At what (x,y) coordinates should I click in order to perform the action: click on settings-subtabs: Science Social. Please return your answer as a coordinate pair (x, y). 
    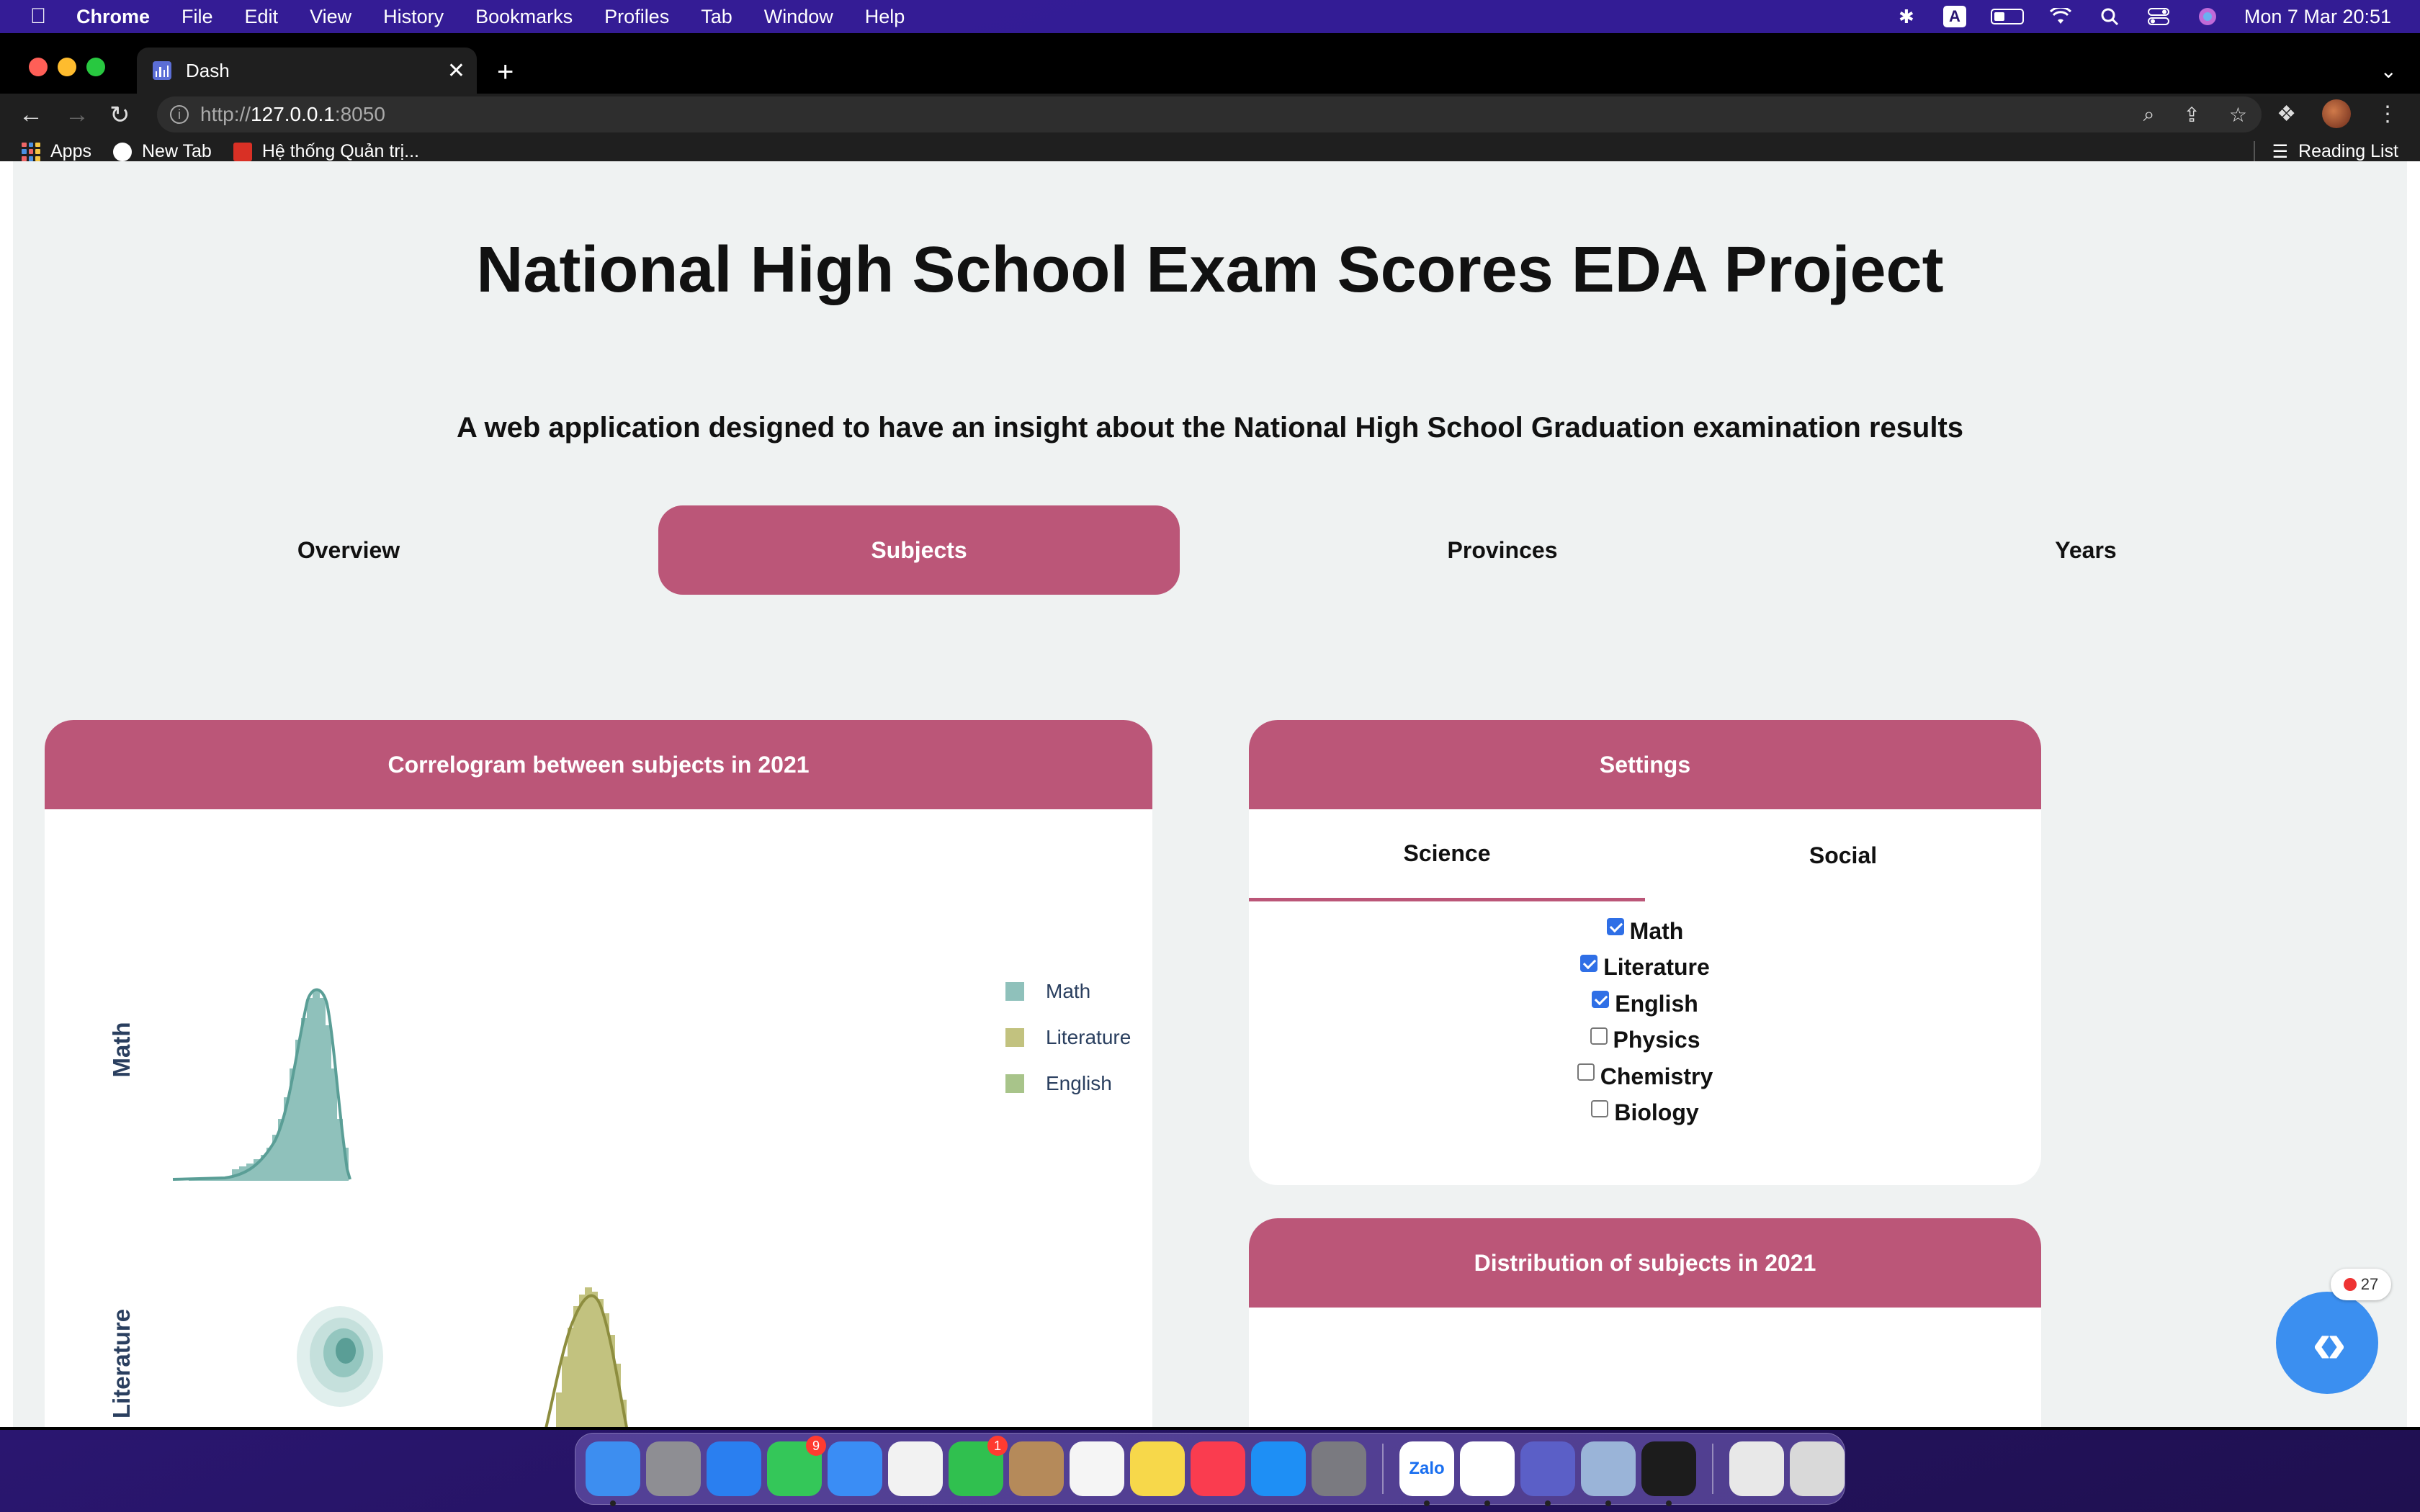
    Looking at the image, I should click on (1645, 855).